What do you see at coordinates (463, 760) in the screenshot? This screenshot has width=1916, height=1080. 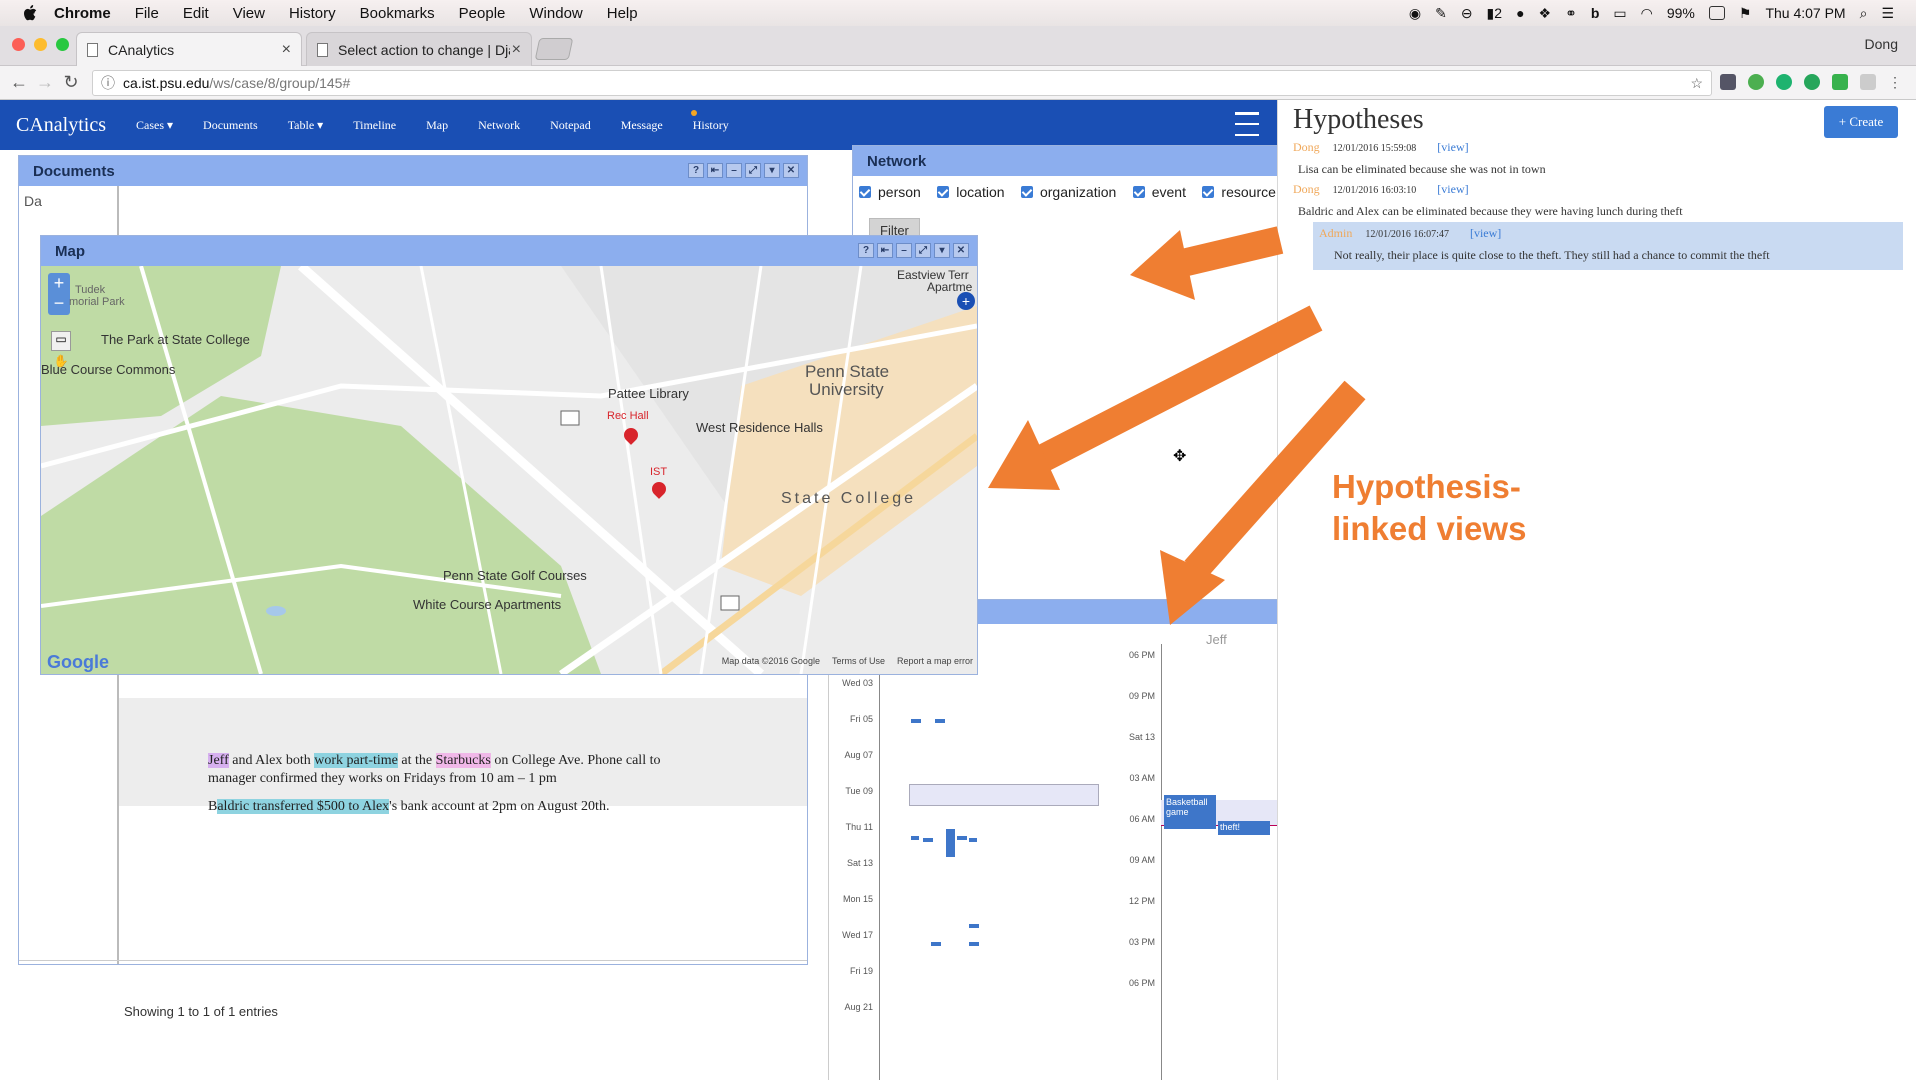 I see `entity-organization: Starbucks` at bounding box center [463, 760].